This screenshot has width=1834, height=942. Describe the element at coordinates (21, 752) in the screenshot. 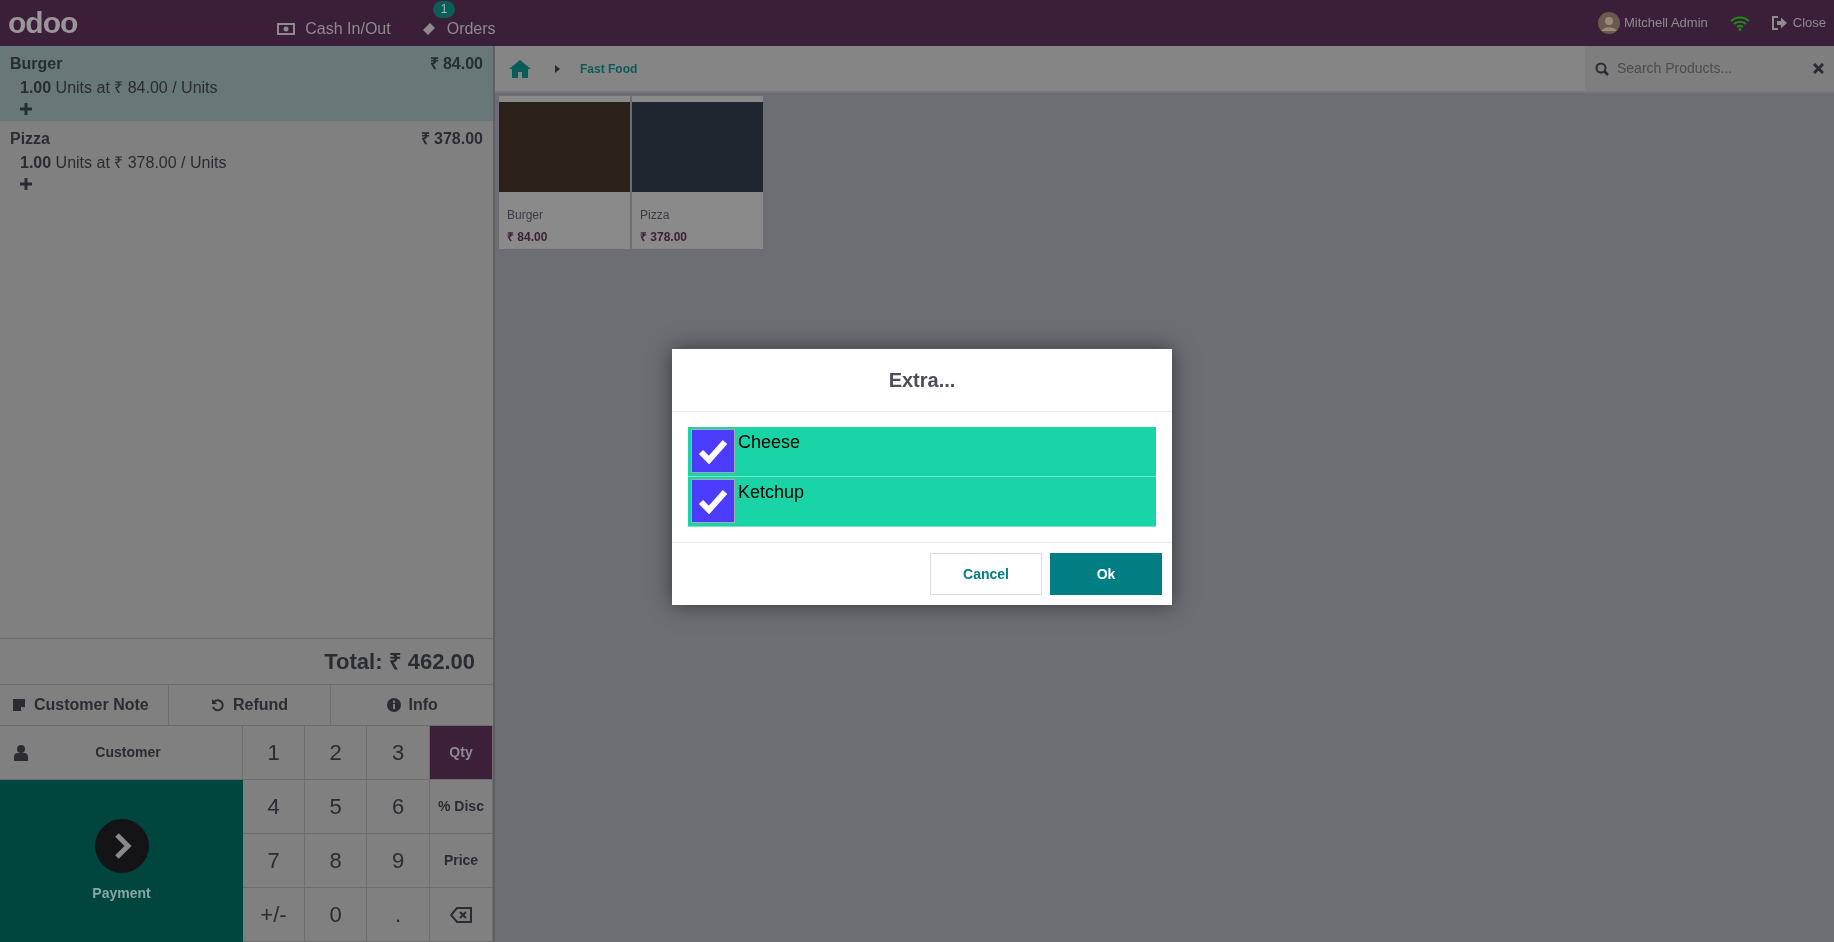

I see `person-icon` at that location.